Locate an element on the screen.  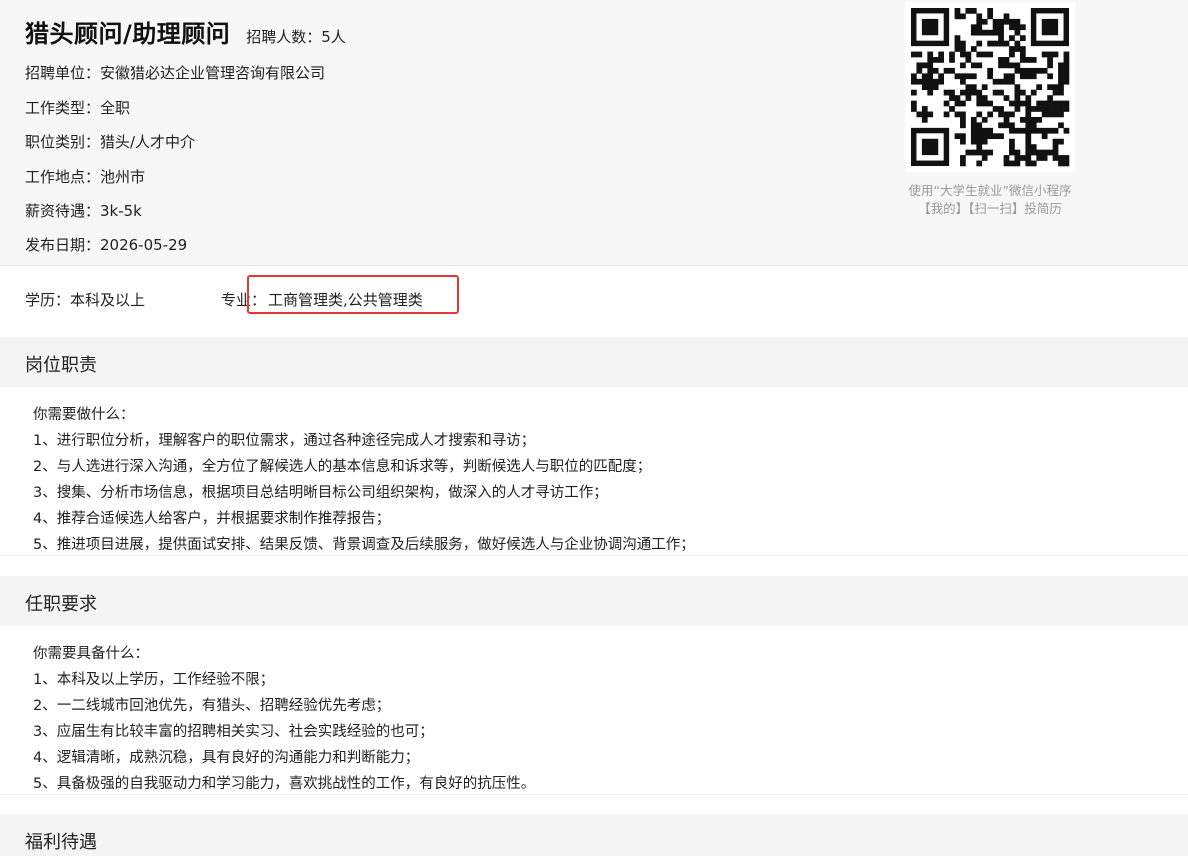
job-type-line: 工作类型：全职 is located at coordinates (78, 108).